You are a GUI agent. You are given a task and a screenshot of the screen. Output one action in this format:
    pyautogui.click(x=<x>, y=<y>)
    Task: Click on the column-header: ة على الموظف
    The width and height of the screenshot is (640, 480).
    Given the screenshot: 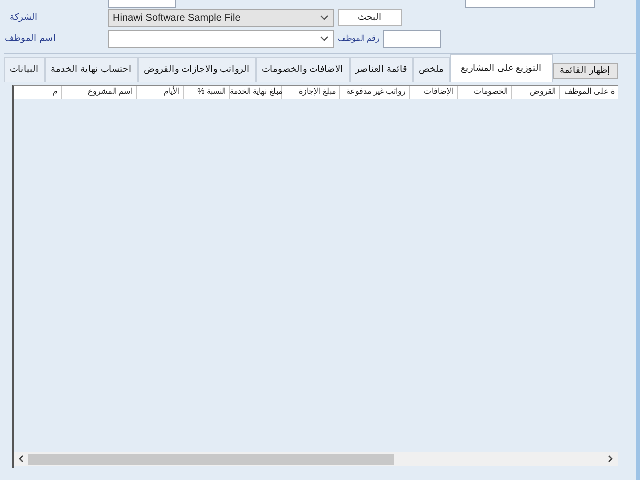 What is the action you would take?
    pyautogui.click(x=589, y=92)
    